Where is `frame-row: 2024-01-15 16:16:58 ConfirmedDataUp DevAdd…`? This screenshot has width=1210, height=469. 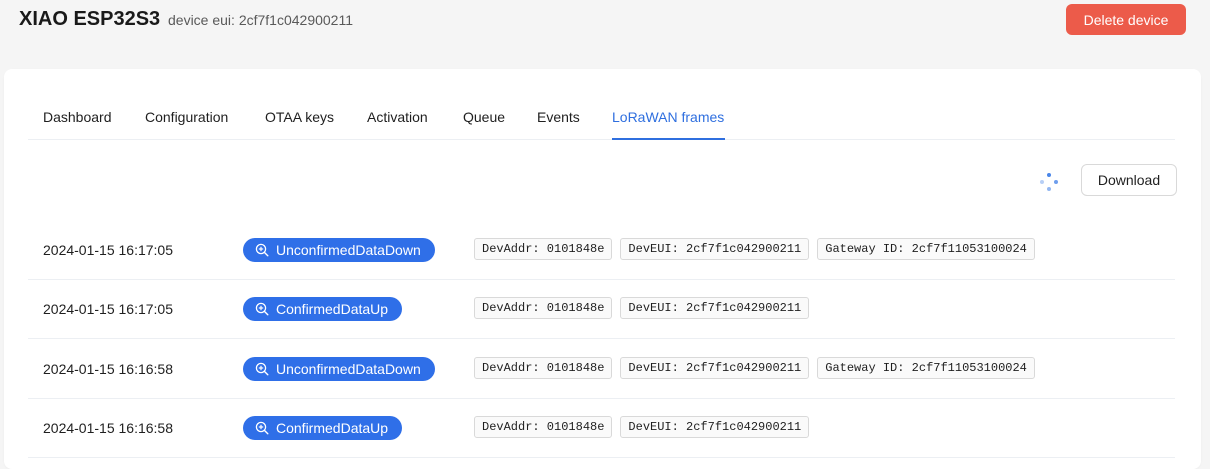
frame-row: 2024-01-15 16:16:58 ConfirmedDataUp DevAdd… is located at coordinates (601, 428).